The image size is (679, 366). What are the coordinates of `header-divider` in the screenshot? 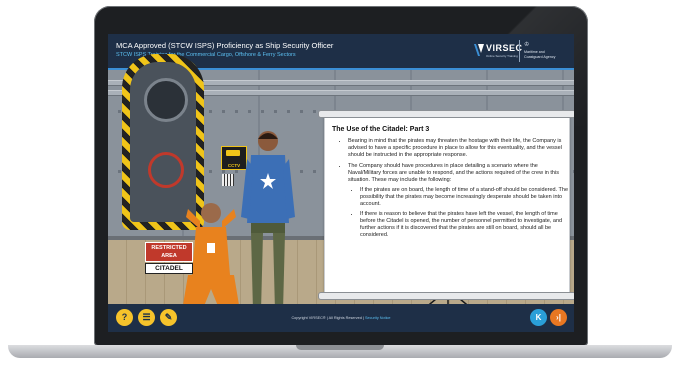 It's located at (519, 51).